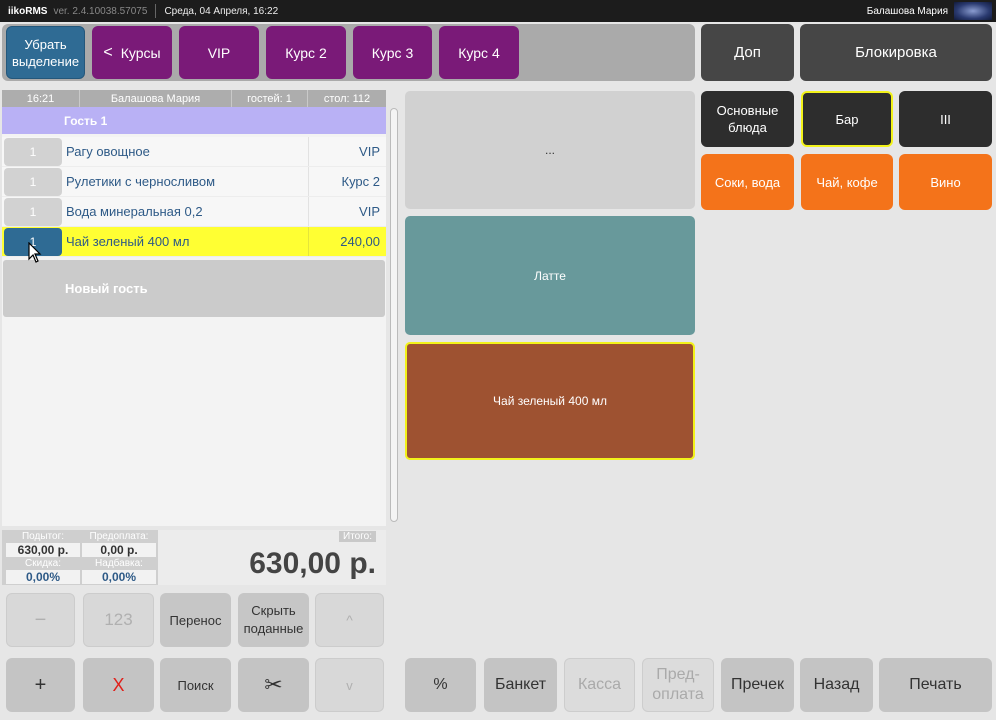 This screenshot has width=996, height=720. I want to click on split-button: ✂, so click(273, 685).